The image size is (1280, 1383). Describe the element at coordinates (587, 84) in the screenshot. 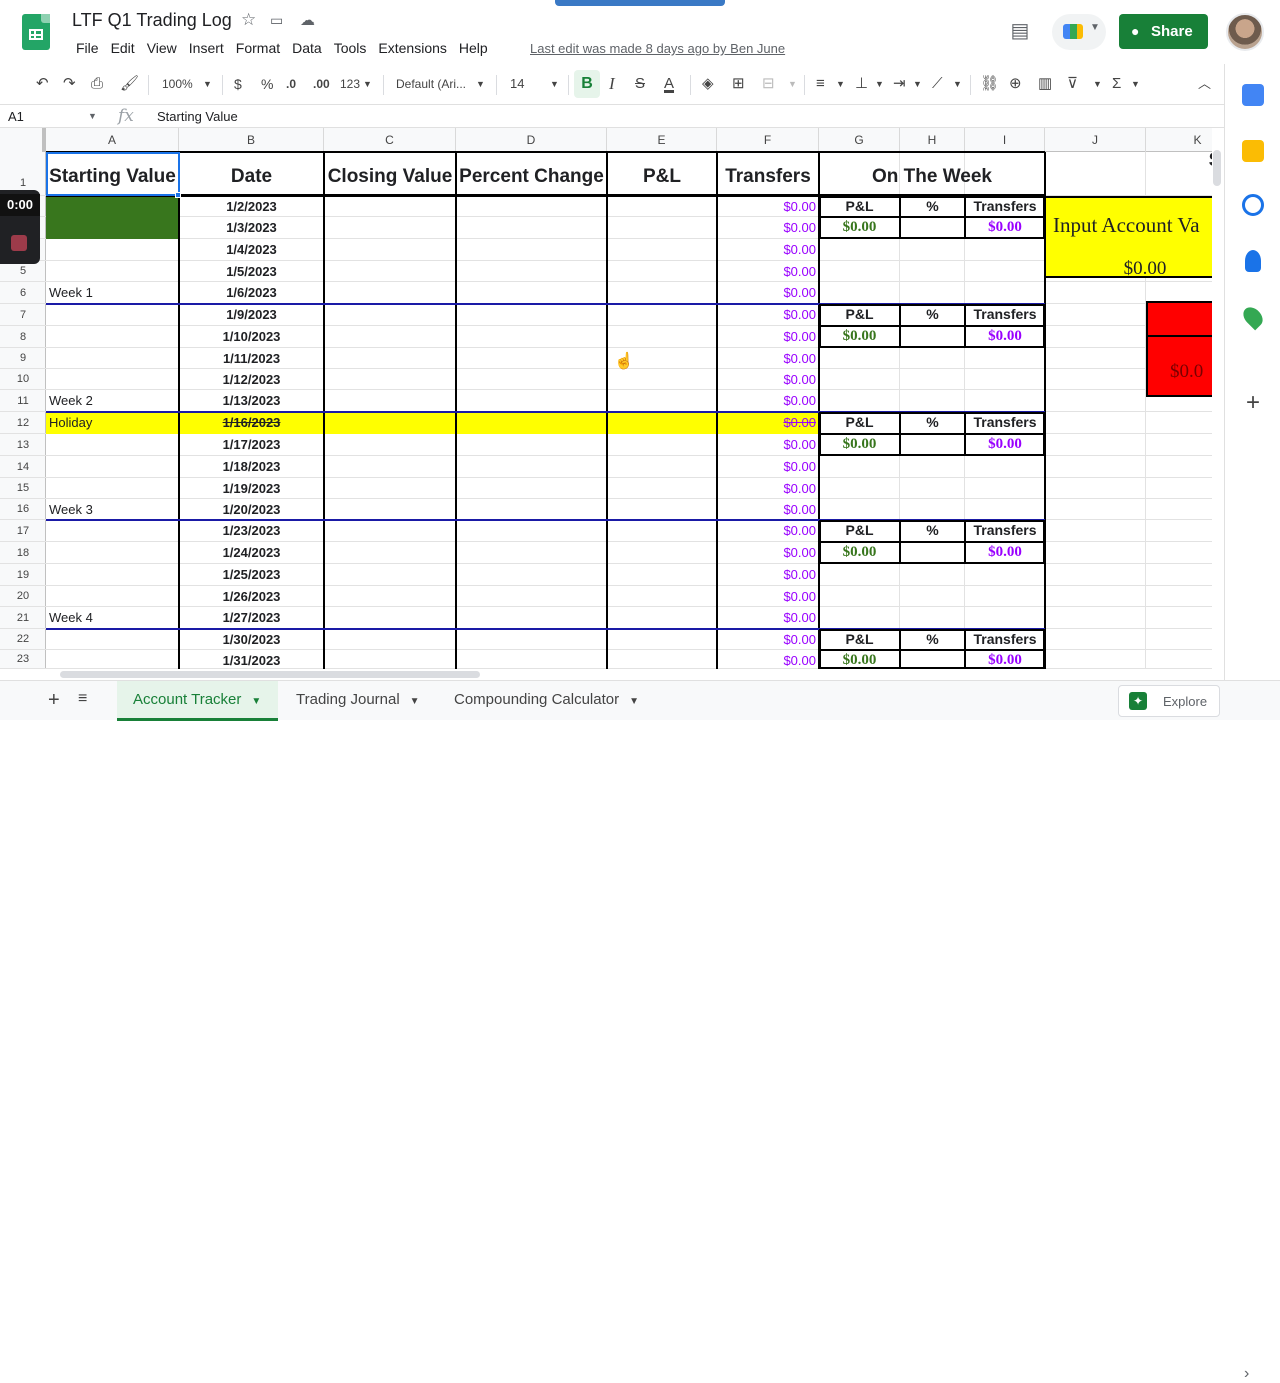

I see `bold-button: B` at that location.